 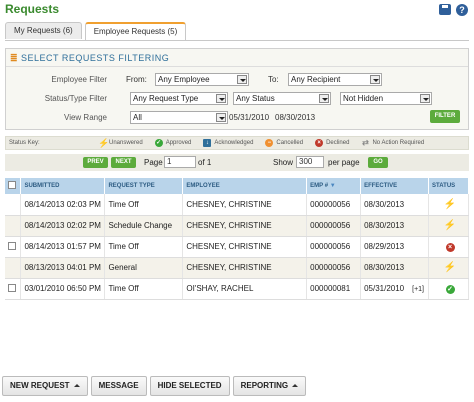 I want to click on cell-request-type: Time Off, so click(x=144, y=247).